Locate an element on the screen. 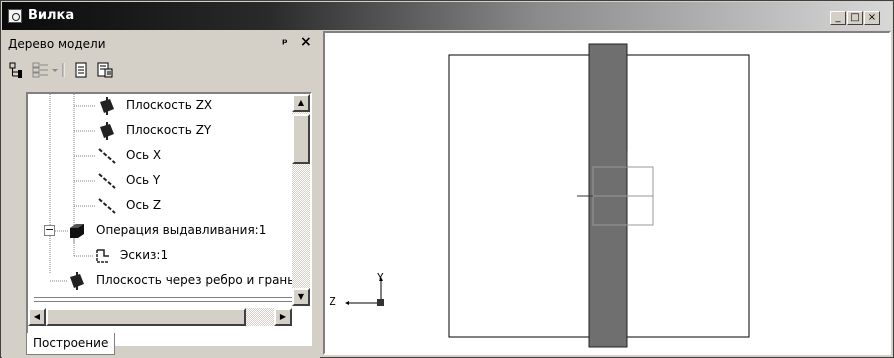 Image resolution: width=894 pixels, height=358 pixels. tree-item-label: Плоскость ZY is located at coordinates (169, 130).